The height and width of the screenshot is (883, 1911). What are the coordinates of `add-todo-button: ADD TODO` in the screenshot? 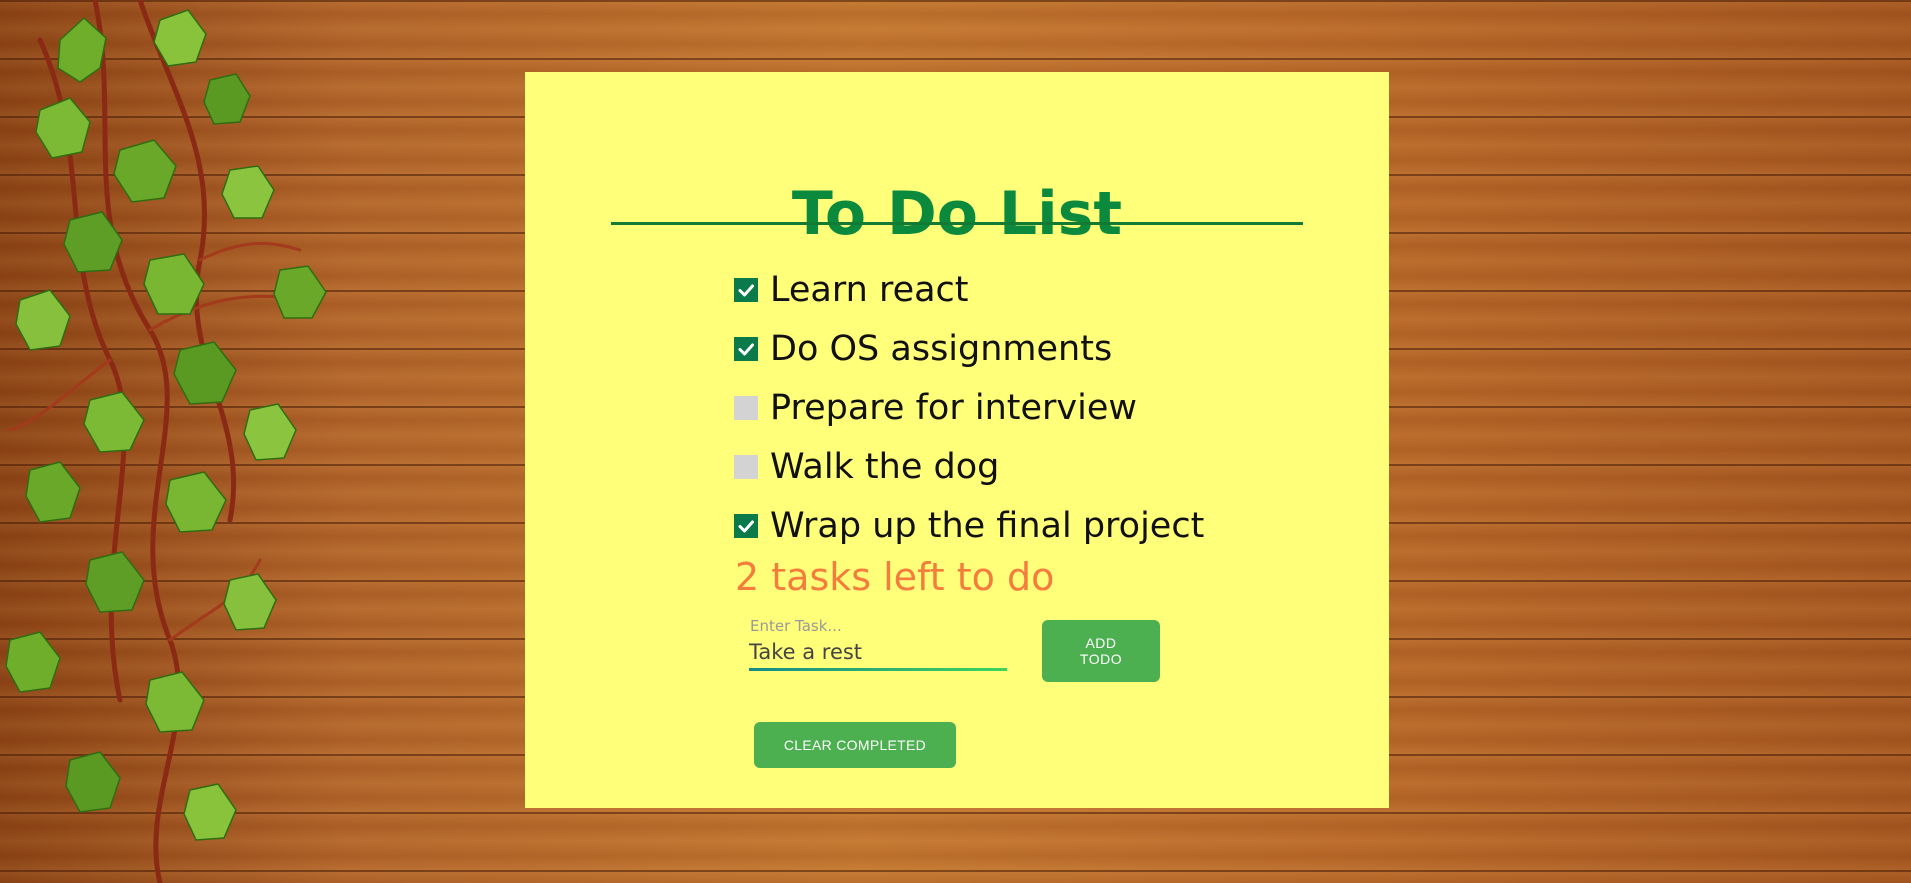 It's located at (1101, 651).